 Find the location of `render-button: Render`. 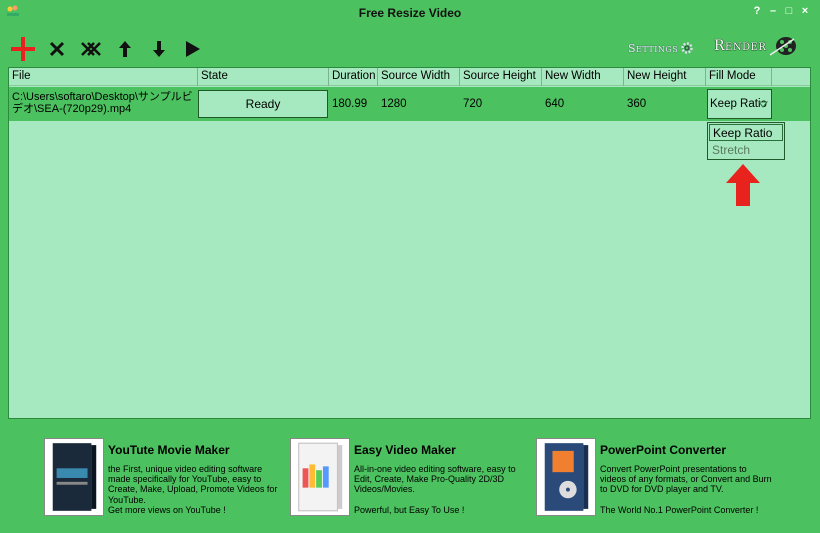

render-button: Render is located at coordinates (756, 46).